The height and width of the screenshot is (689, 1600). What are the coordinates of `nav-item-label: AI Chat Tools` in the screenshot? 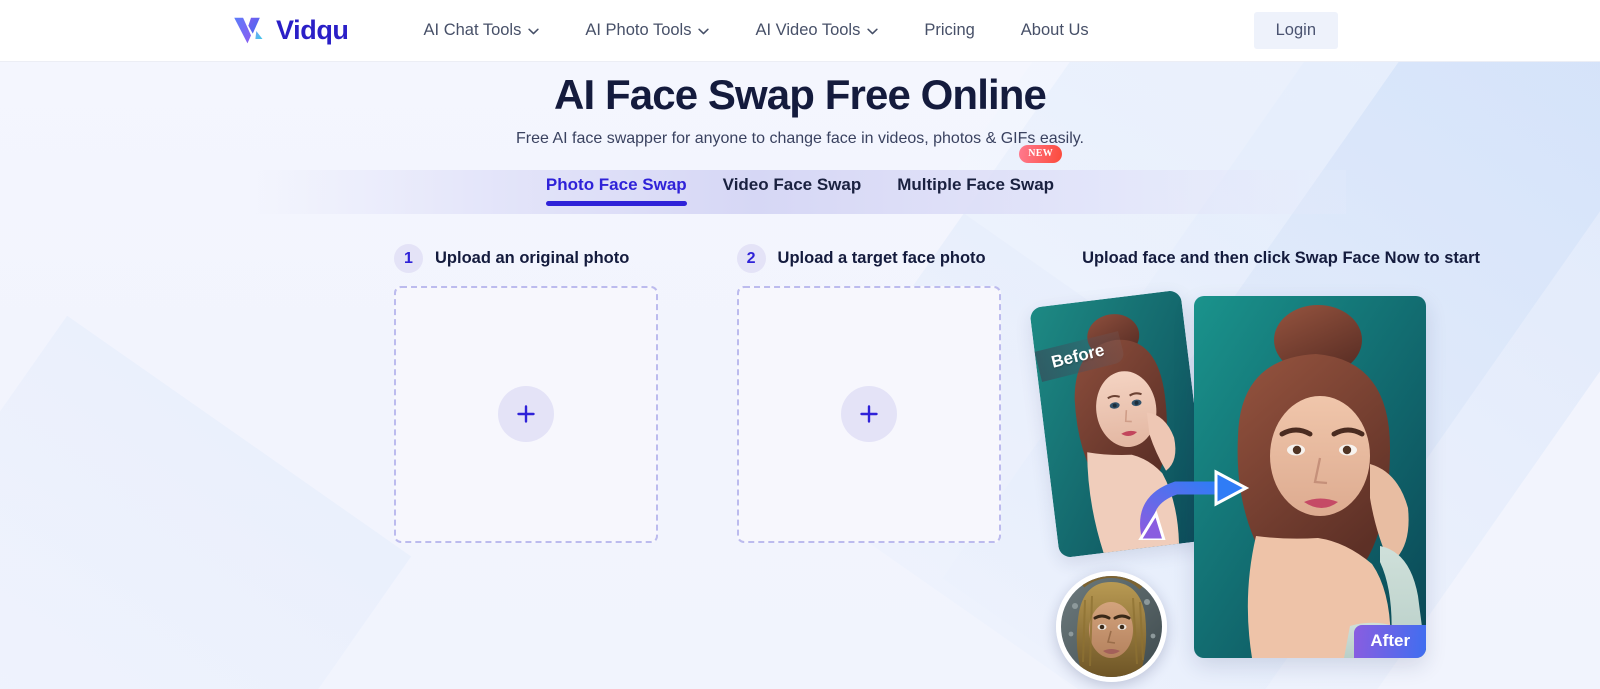 It's located at (472, 30).